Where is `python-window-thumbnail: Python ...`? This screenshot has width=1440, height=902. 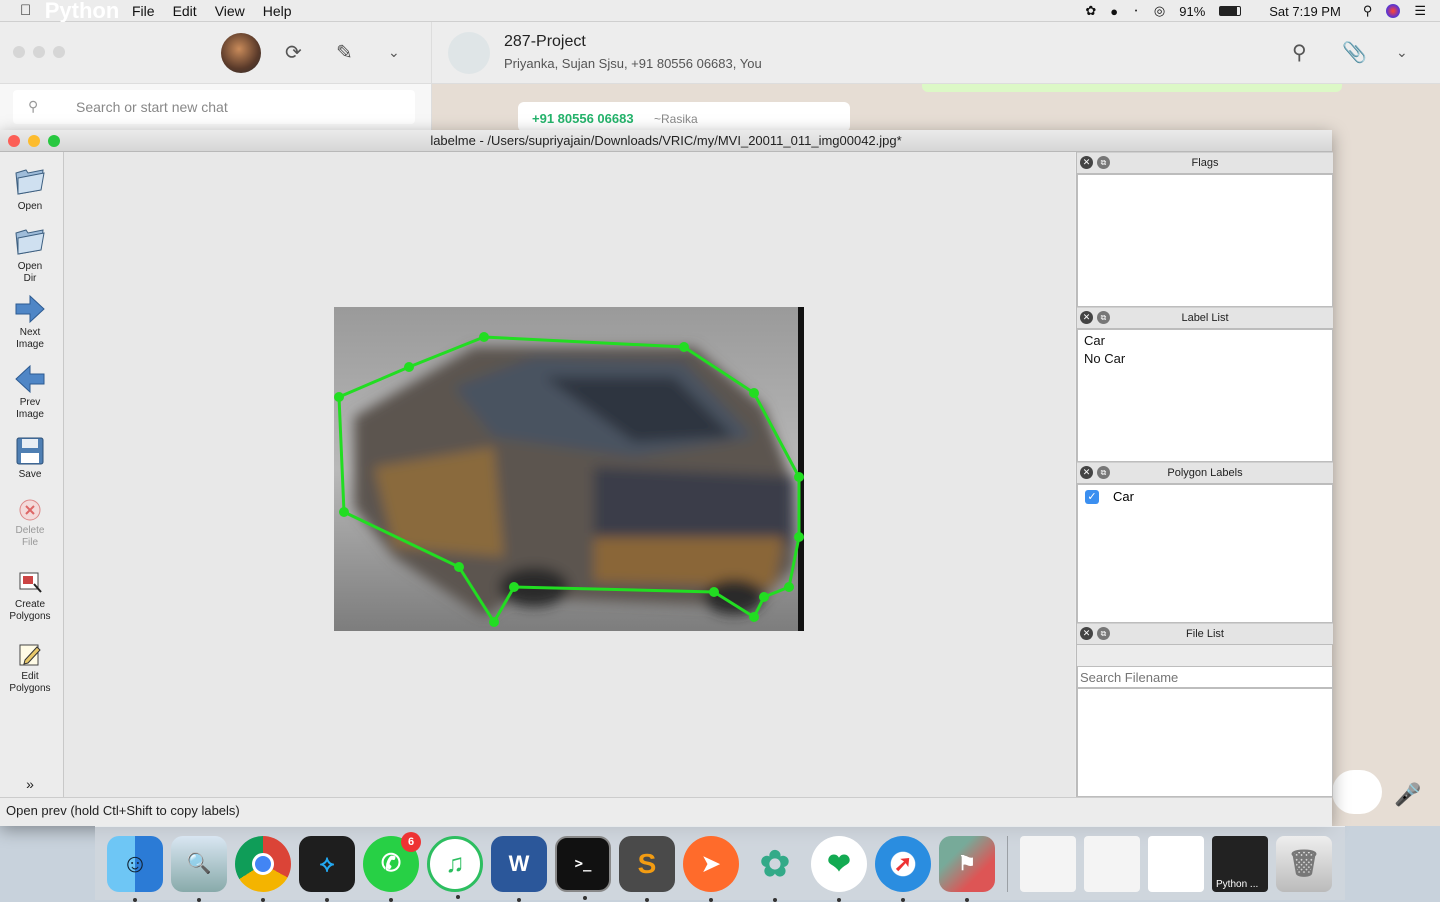 python-window-thumbnail: Python ... is located at coordinates (1240, 863).